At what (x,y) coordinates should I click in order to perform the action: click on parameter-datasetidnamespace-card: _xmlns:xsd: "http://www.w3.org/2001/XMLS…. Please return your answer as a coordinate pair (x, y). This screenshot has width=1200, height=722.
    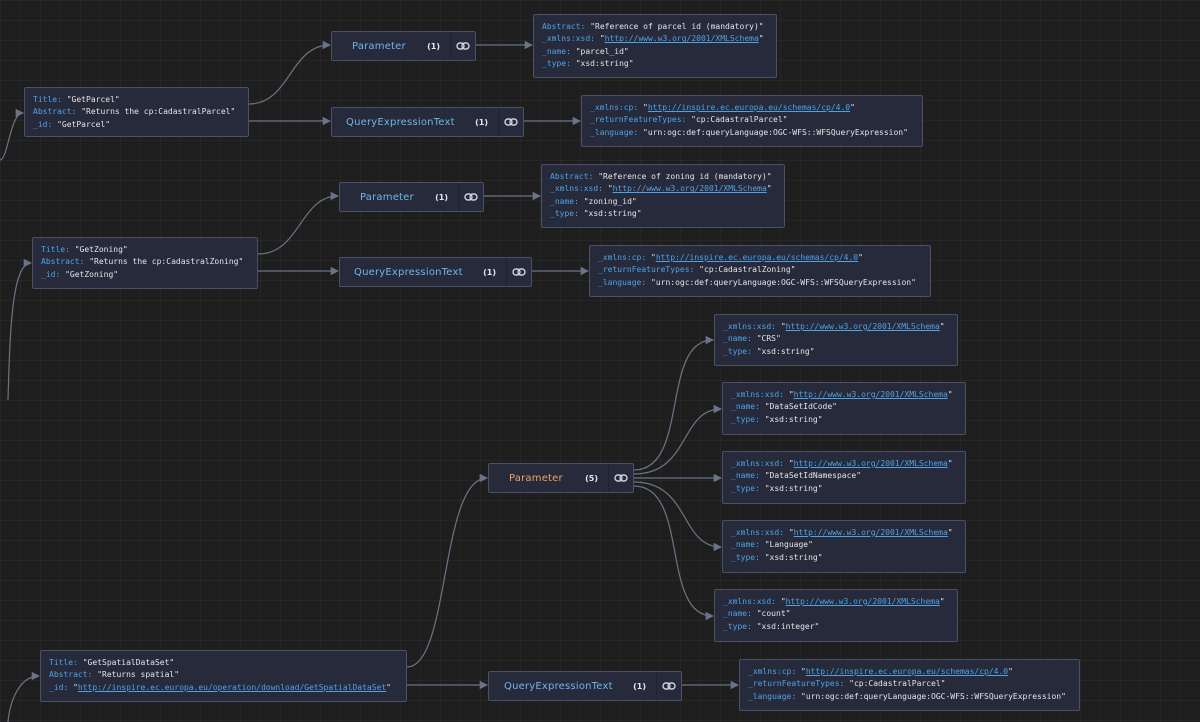
    Looking at the image, I should click on (844, 477).